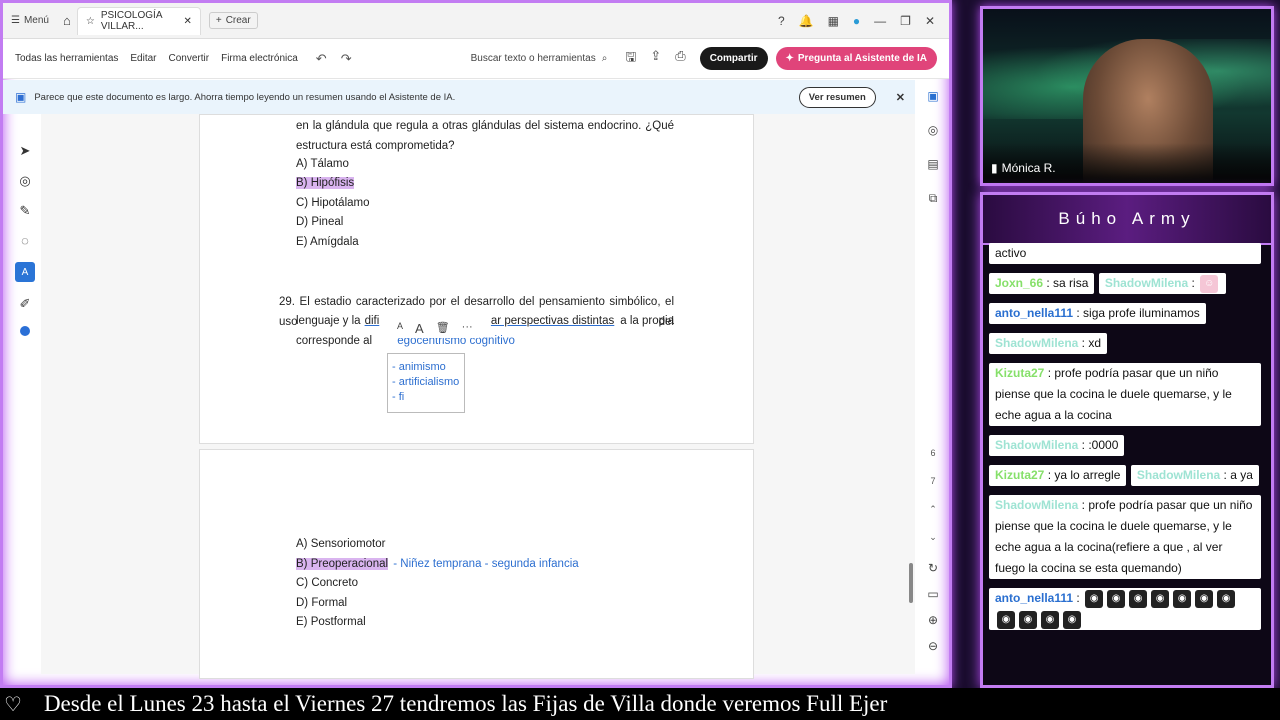 This screenshot has width=1280, height=720. I want to click on q28-option-d: D) Pineal, so click(320, 222).